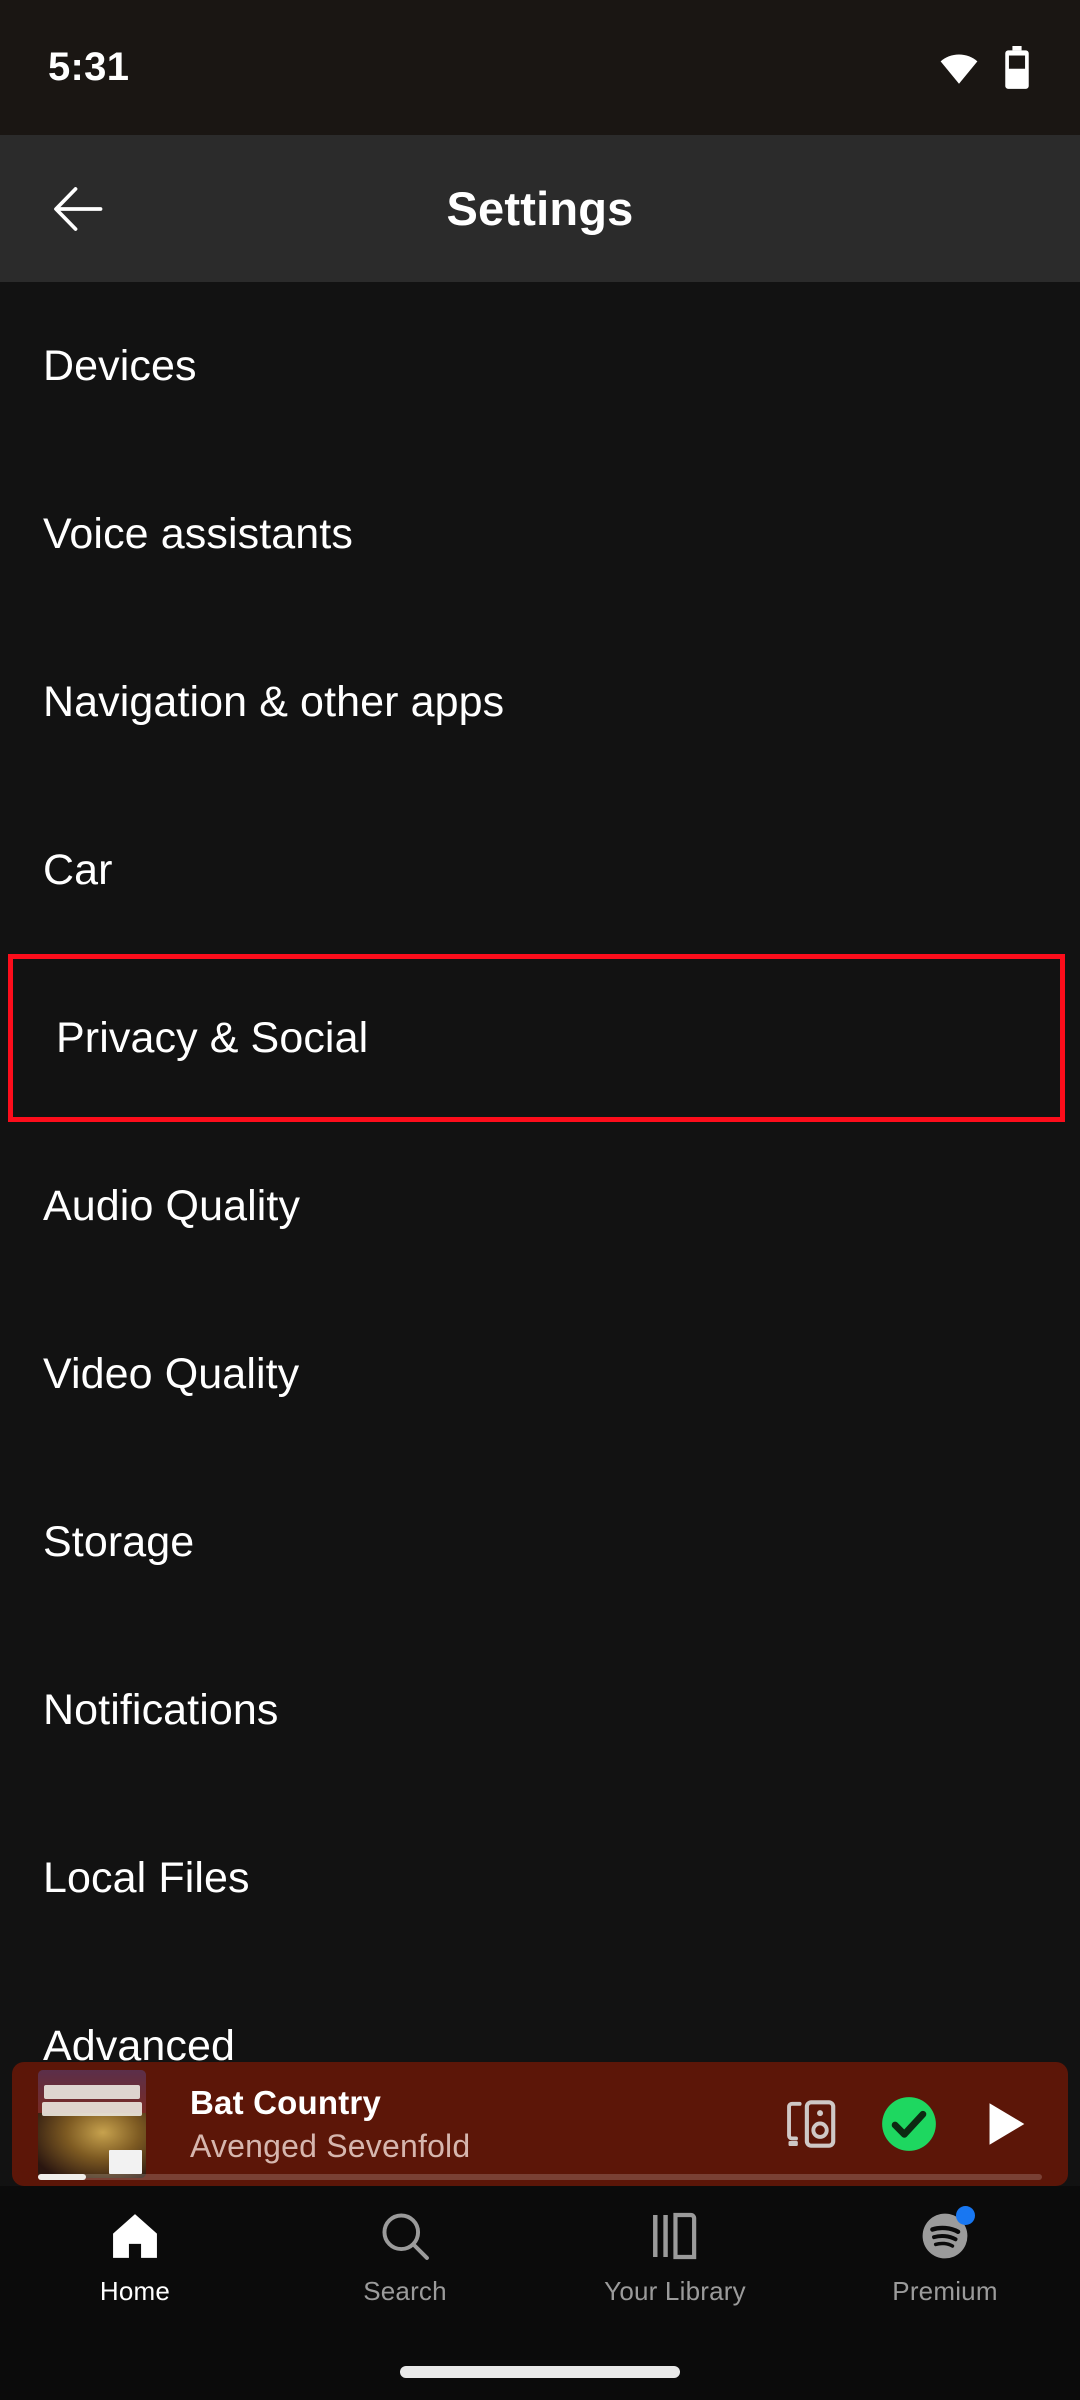  What do you see at coordinates (274, 701) in the screenshot?
I see `settings-item-label: Navigation & other apps` at bounding box center [274, 701].